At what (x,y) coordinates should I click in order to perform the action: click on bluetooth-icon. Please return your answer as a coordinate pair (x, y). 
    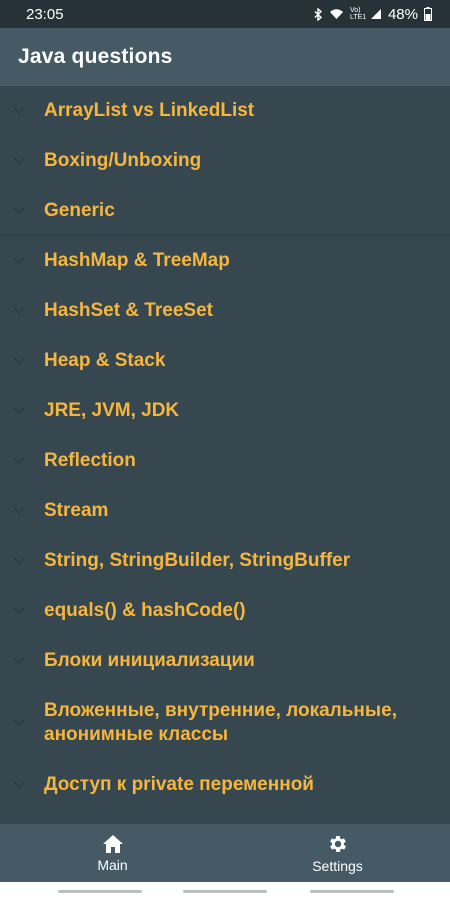
    Looking at the image, I should click on (318, 14).